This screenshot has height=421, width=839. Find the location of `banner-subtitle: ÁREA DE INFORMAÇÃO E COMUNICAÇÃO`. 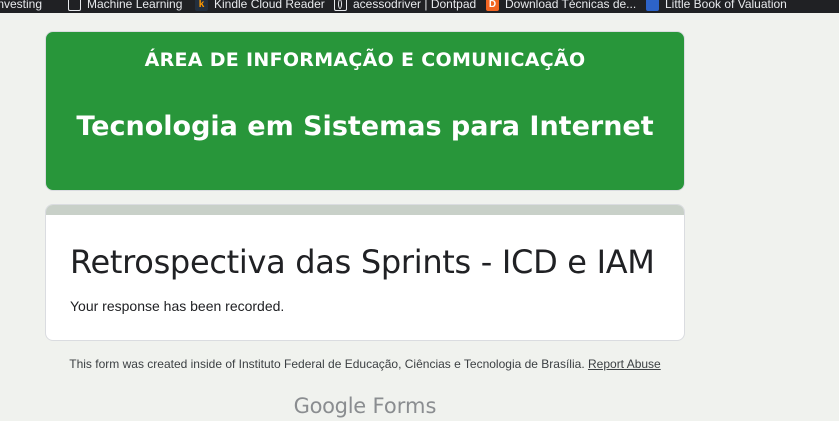

banner-subtitle: ÁREA DE INFORMAÇÃO E COMUNICAÇÃO is located at coordinates (365, 60).